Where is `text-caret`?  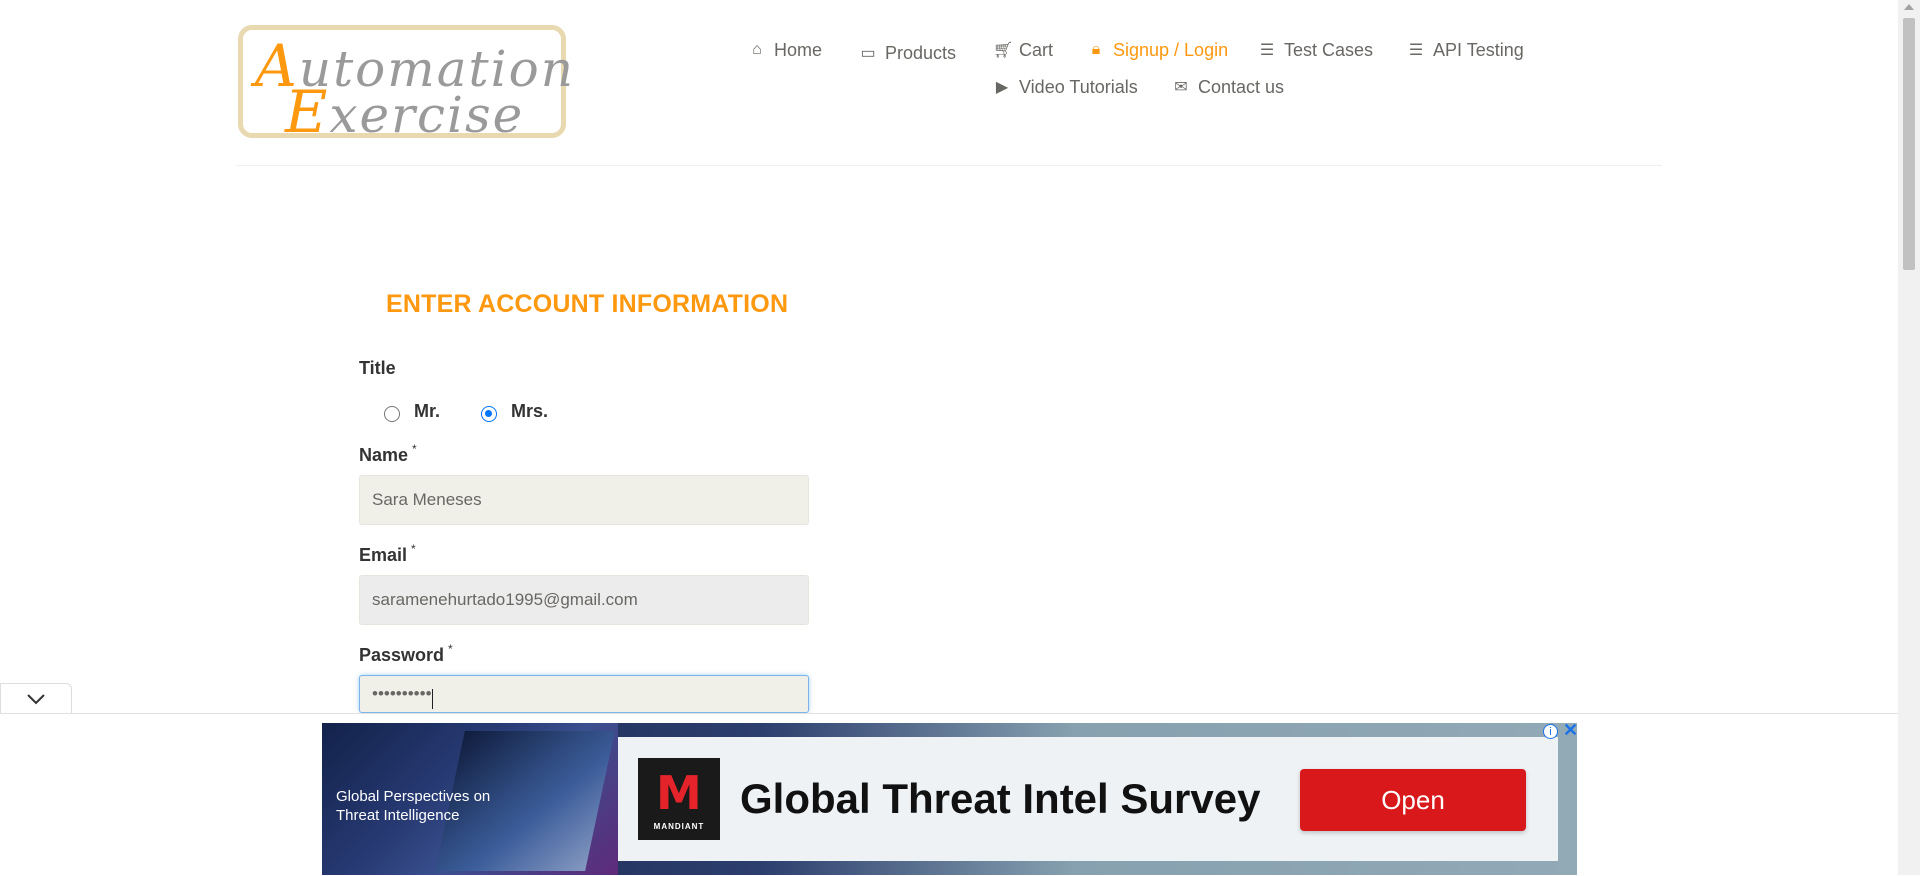 text-caret is located at coordinates (432, 699).